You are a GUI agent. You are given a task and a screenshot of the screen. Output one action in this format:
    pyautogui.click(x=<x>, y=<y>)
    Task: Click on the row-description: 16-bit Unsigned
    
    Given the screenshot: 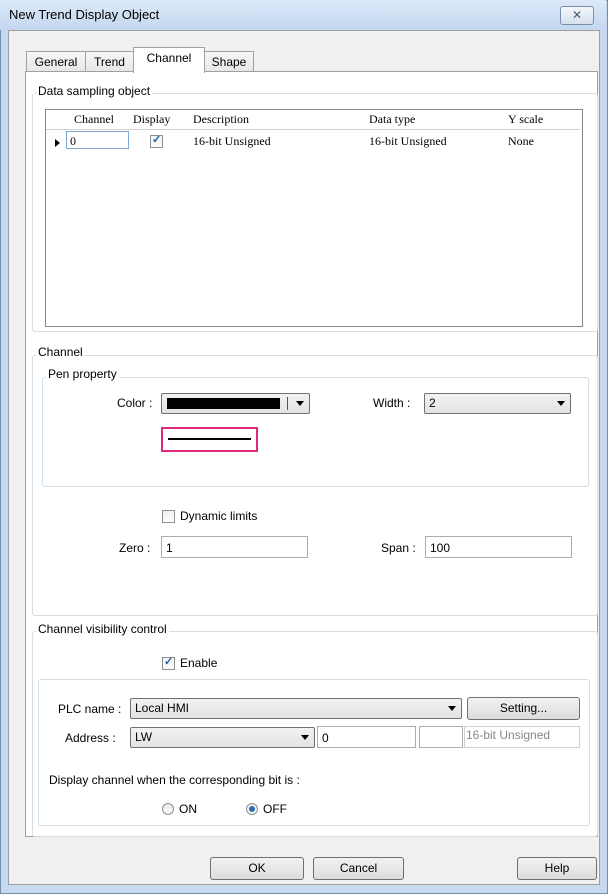 What is the action you would take?
    pyautogui.click(x=232, y=141)
    